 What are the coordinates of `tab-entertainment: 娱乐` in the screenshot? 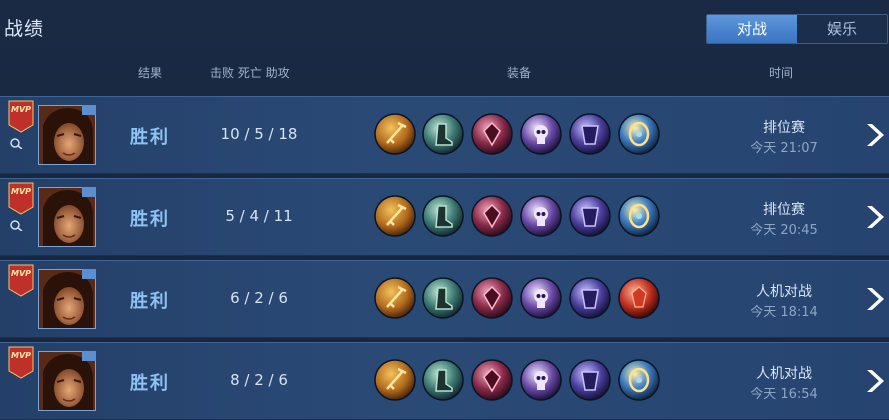 It's located at (842, 29).